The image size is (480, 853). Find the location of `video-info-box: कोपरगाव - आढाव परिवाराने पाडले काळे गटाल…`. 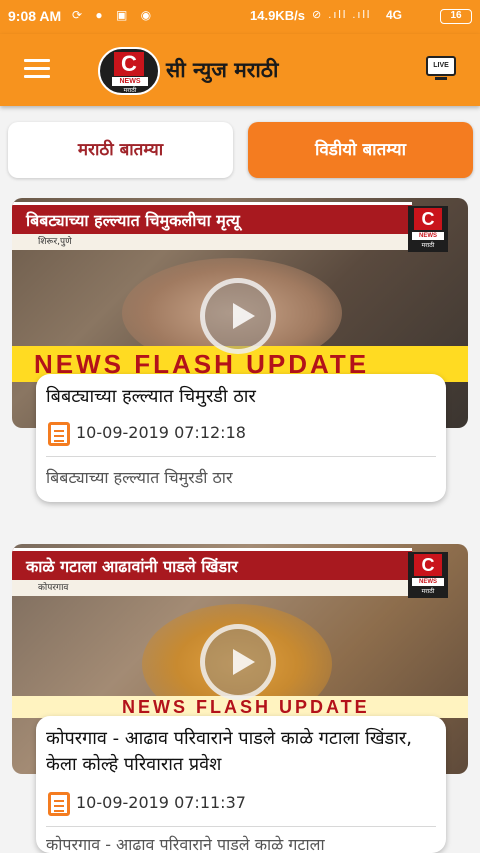

video-info-box: कोपरगाव - आढाव परिवाराने पाडले काळे गटाल… is located at coordinates (241, 784).